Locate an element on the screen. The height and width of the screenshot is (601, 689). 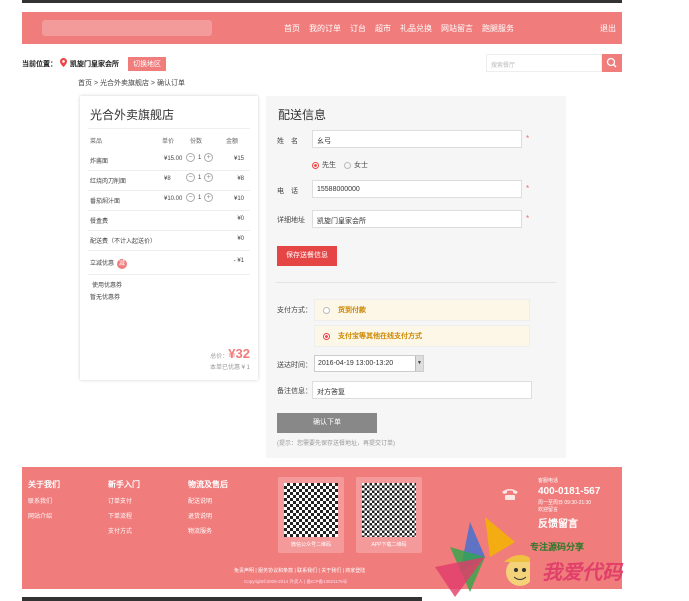
address-field: 凯旋门皇家会所 is located at coordinates (417, 219).